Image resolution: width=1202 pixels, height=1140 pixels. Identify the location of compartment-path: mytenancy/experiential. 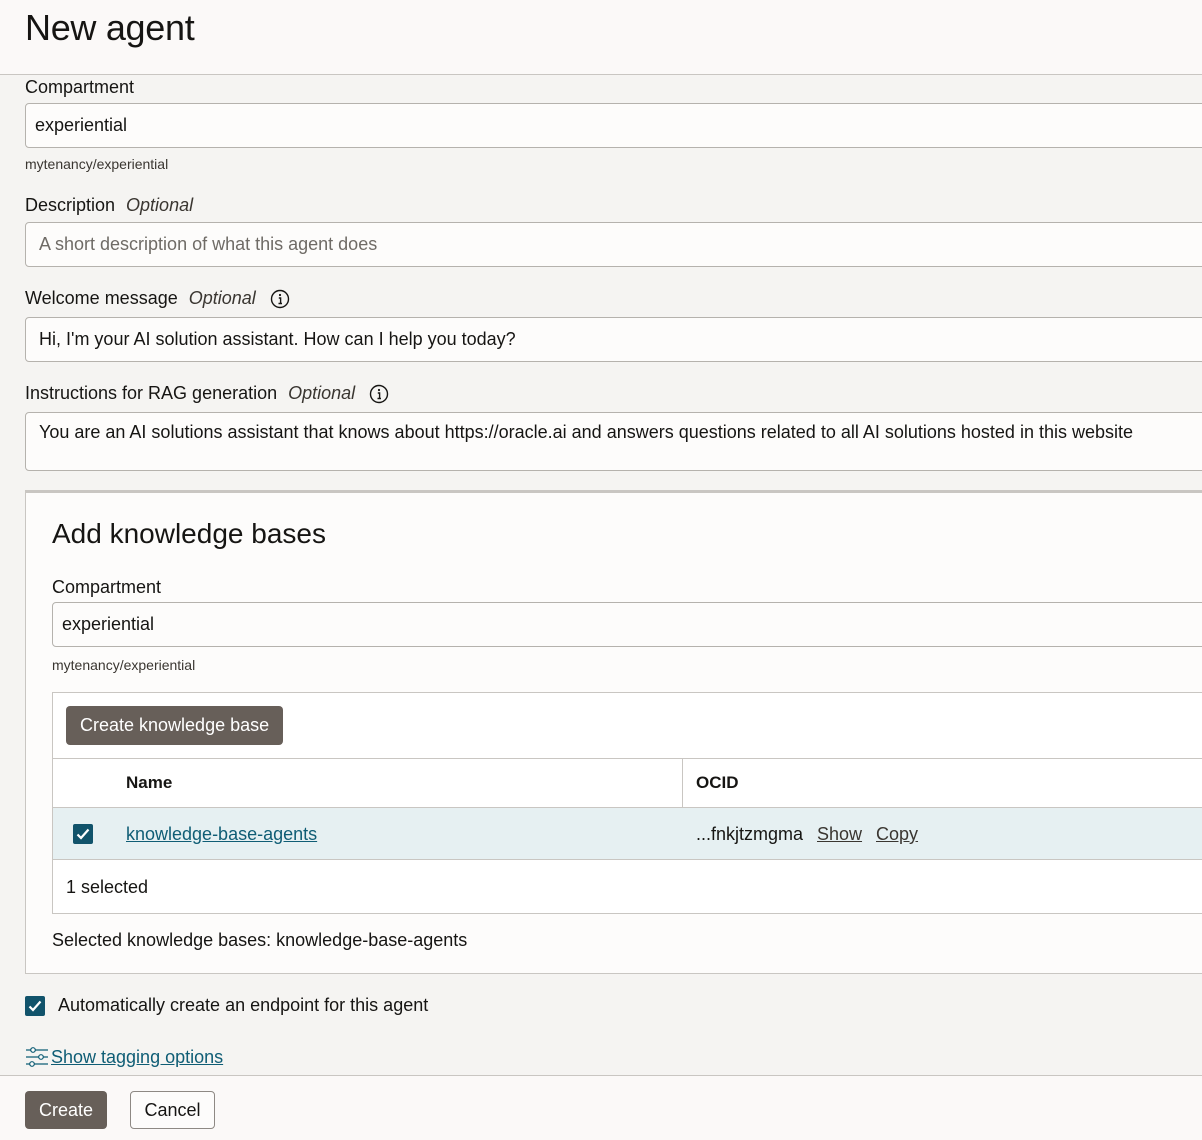
(97, 164).